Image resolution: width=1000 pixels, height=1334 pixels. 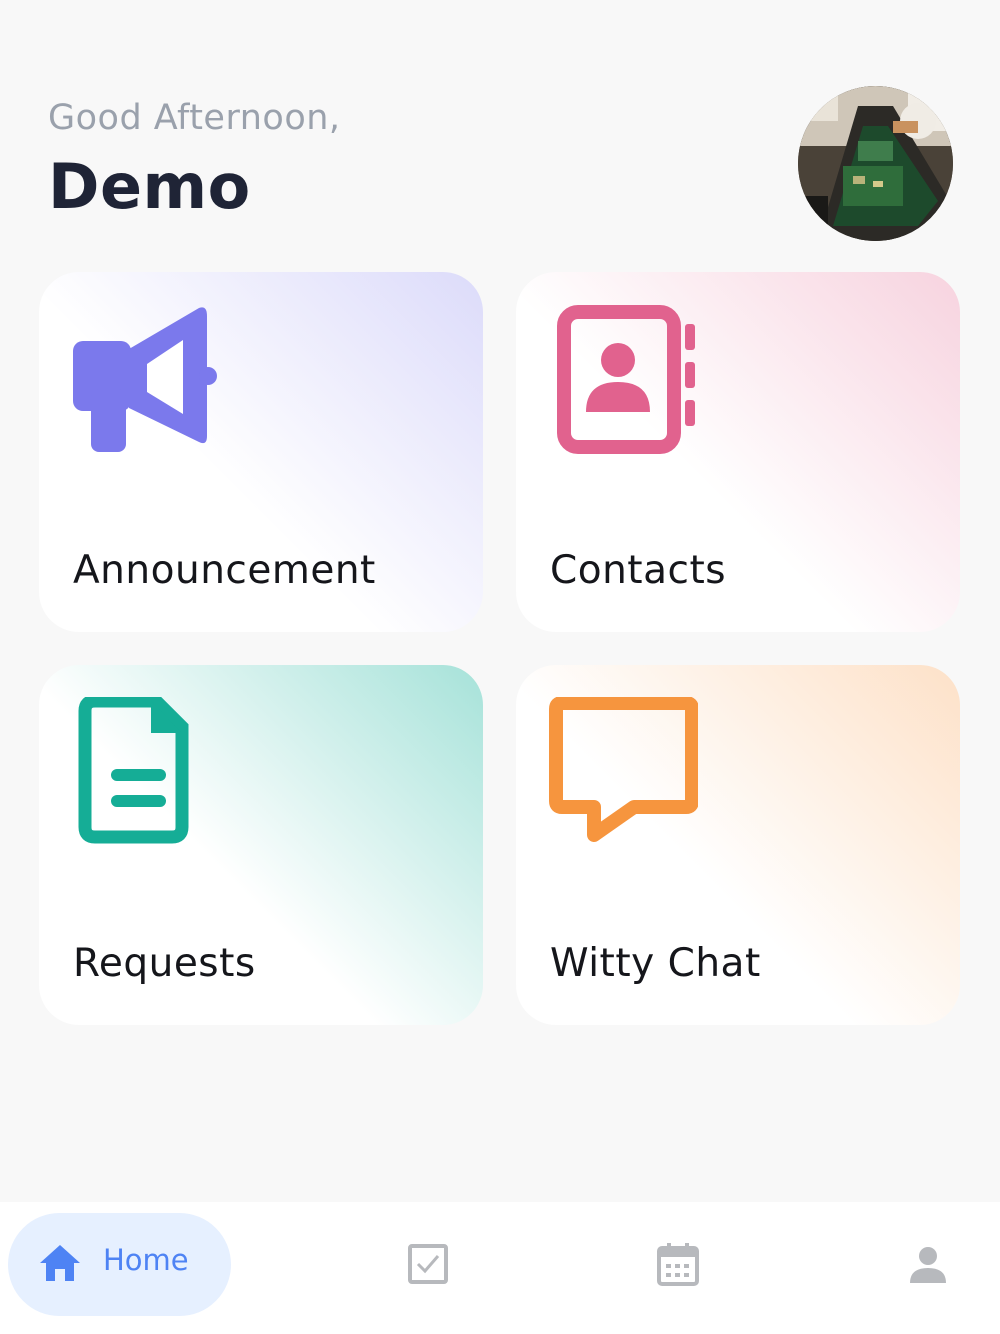 I want to click on card-label-announcement: Announcement, so click(x=224, y=570).